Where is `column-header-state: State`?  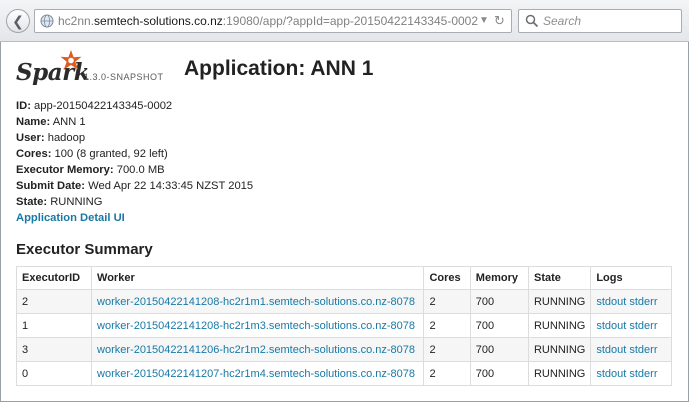 column-header-state: State is located at coordinates (559, 278).